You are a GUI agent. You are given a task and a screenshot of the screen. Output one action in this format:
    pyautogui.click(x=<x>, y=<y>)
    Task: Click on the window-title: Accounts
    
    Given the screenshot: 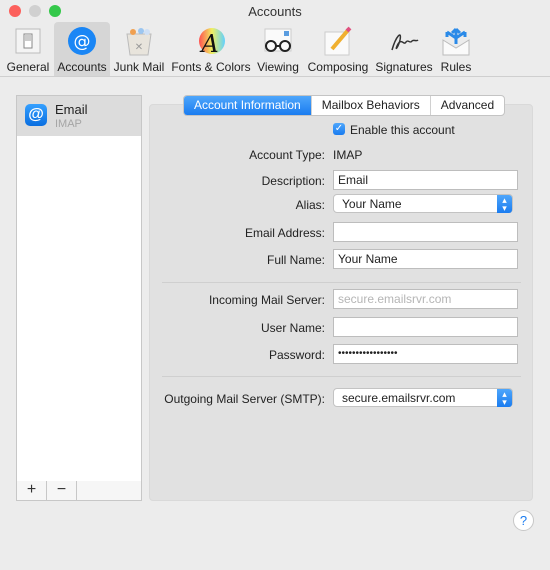 What is the action you would take?
    pyautogui.click(x=275, y=11)
    